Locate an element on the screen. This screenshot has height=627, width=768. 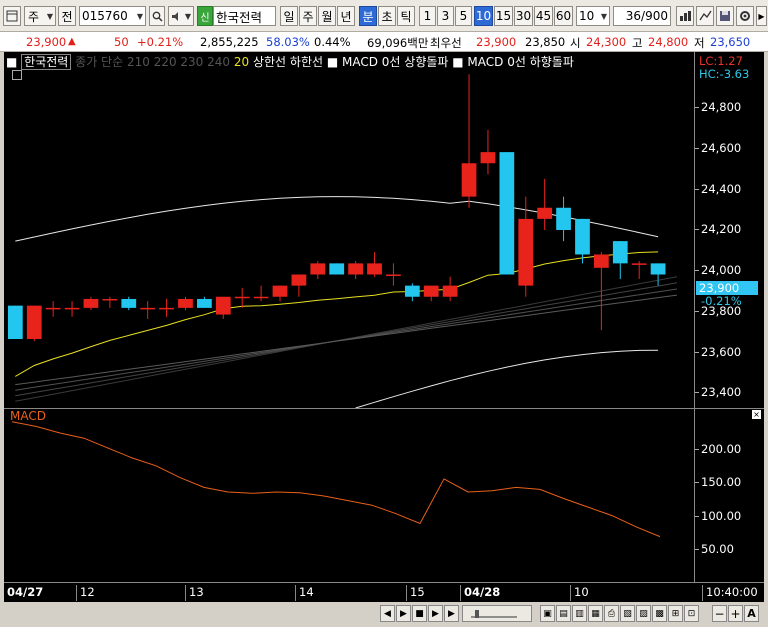
stock-name-field: 한국전력 is located at coordinates (244, 16).